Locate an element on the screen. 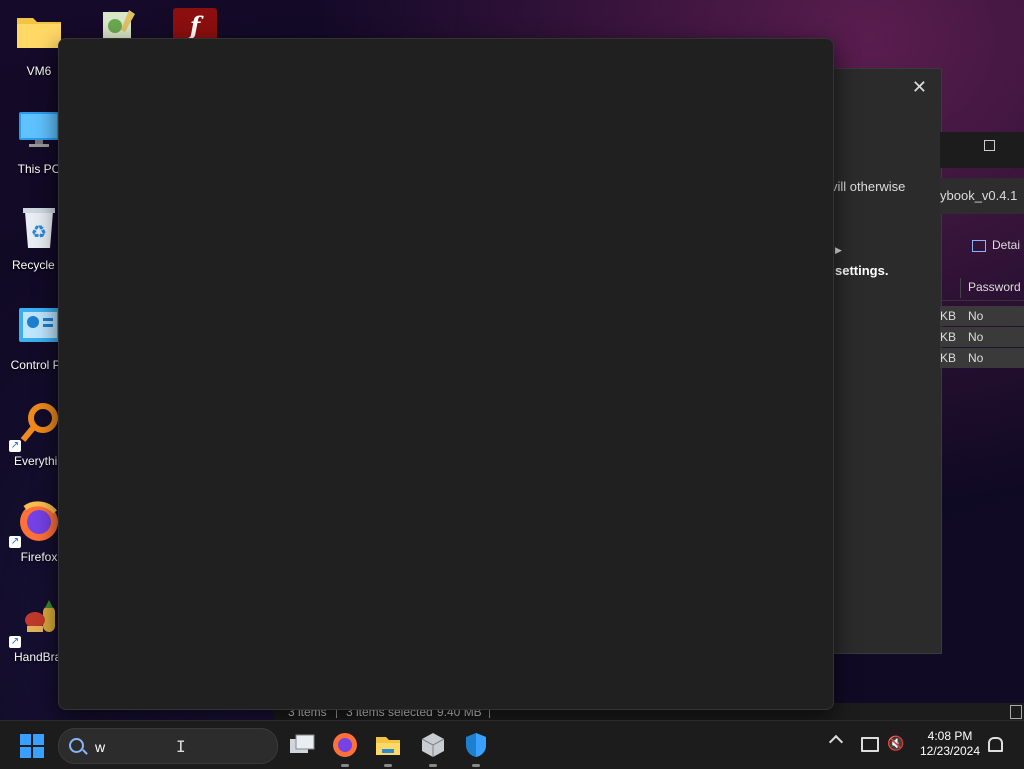 The height and width of the screenshot is (769, 1024). file-explorer-icon is located at coordinates (388, 746).